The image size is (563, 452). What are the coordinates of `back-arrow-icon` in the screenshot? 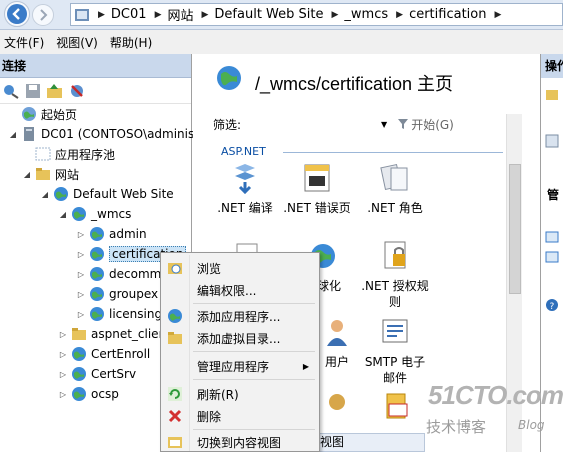 It's located at (17, 14).